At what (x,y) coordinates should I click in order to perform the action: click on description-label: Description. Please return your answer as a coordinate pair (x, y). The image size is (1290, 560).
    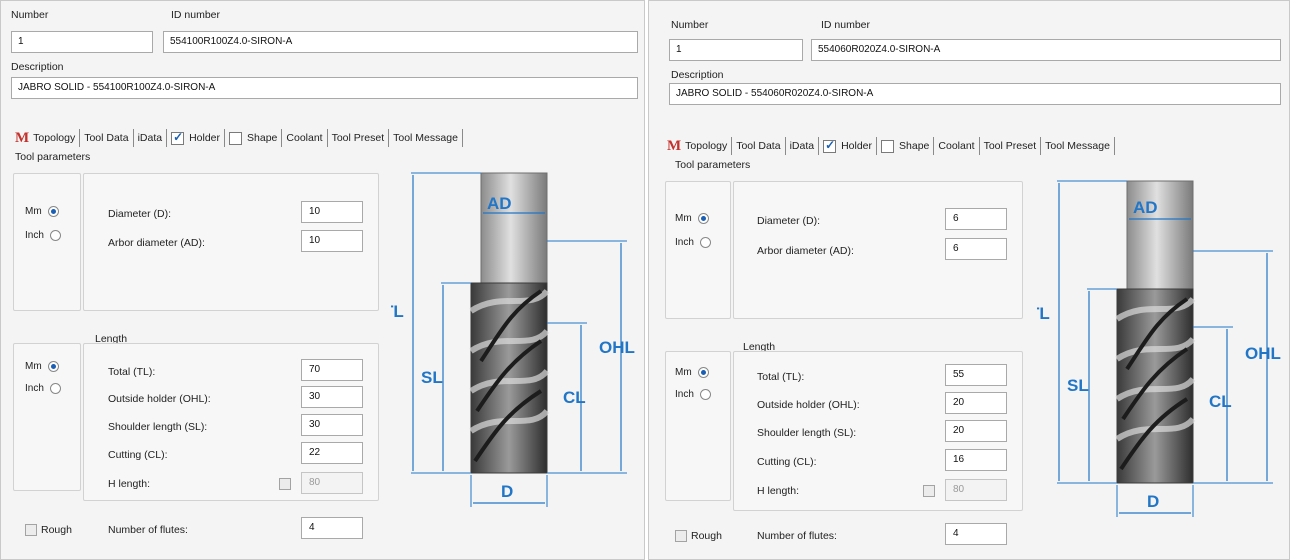
    Looking at the image, I should click on (697, 75).